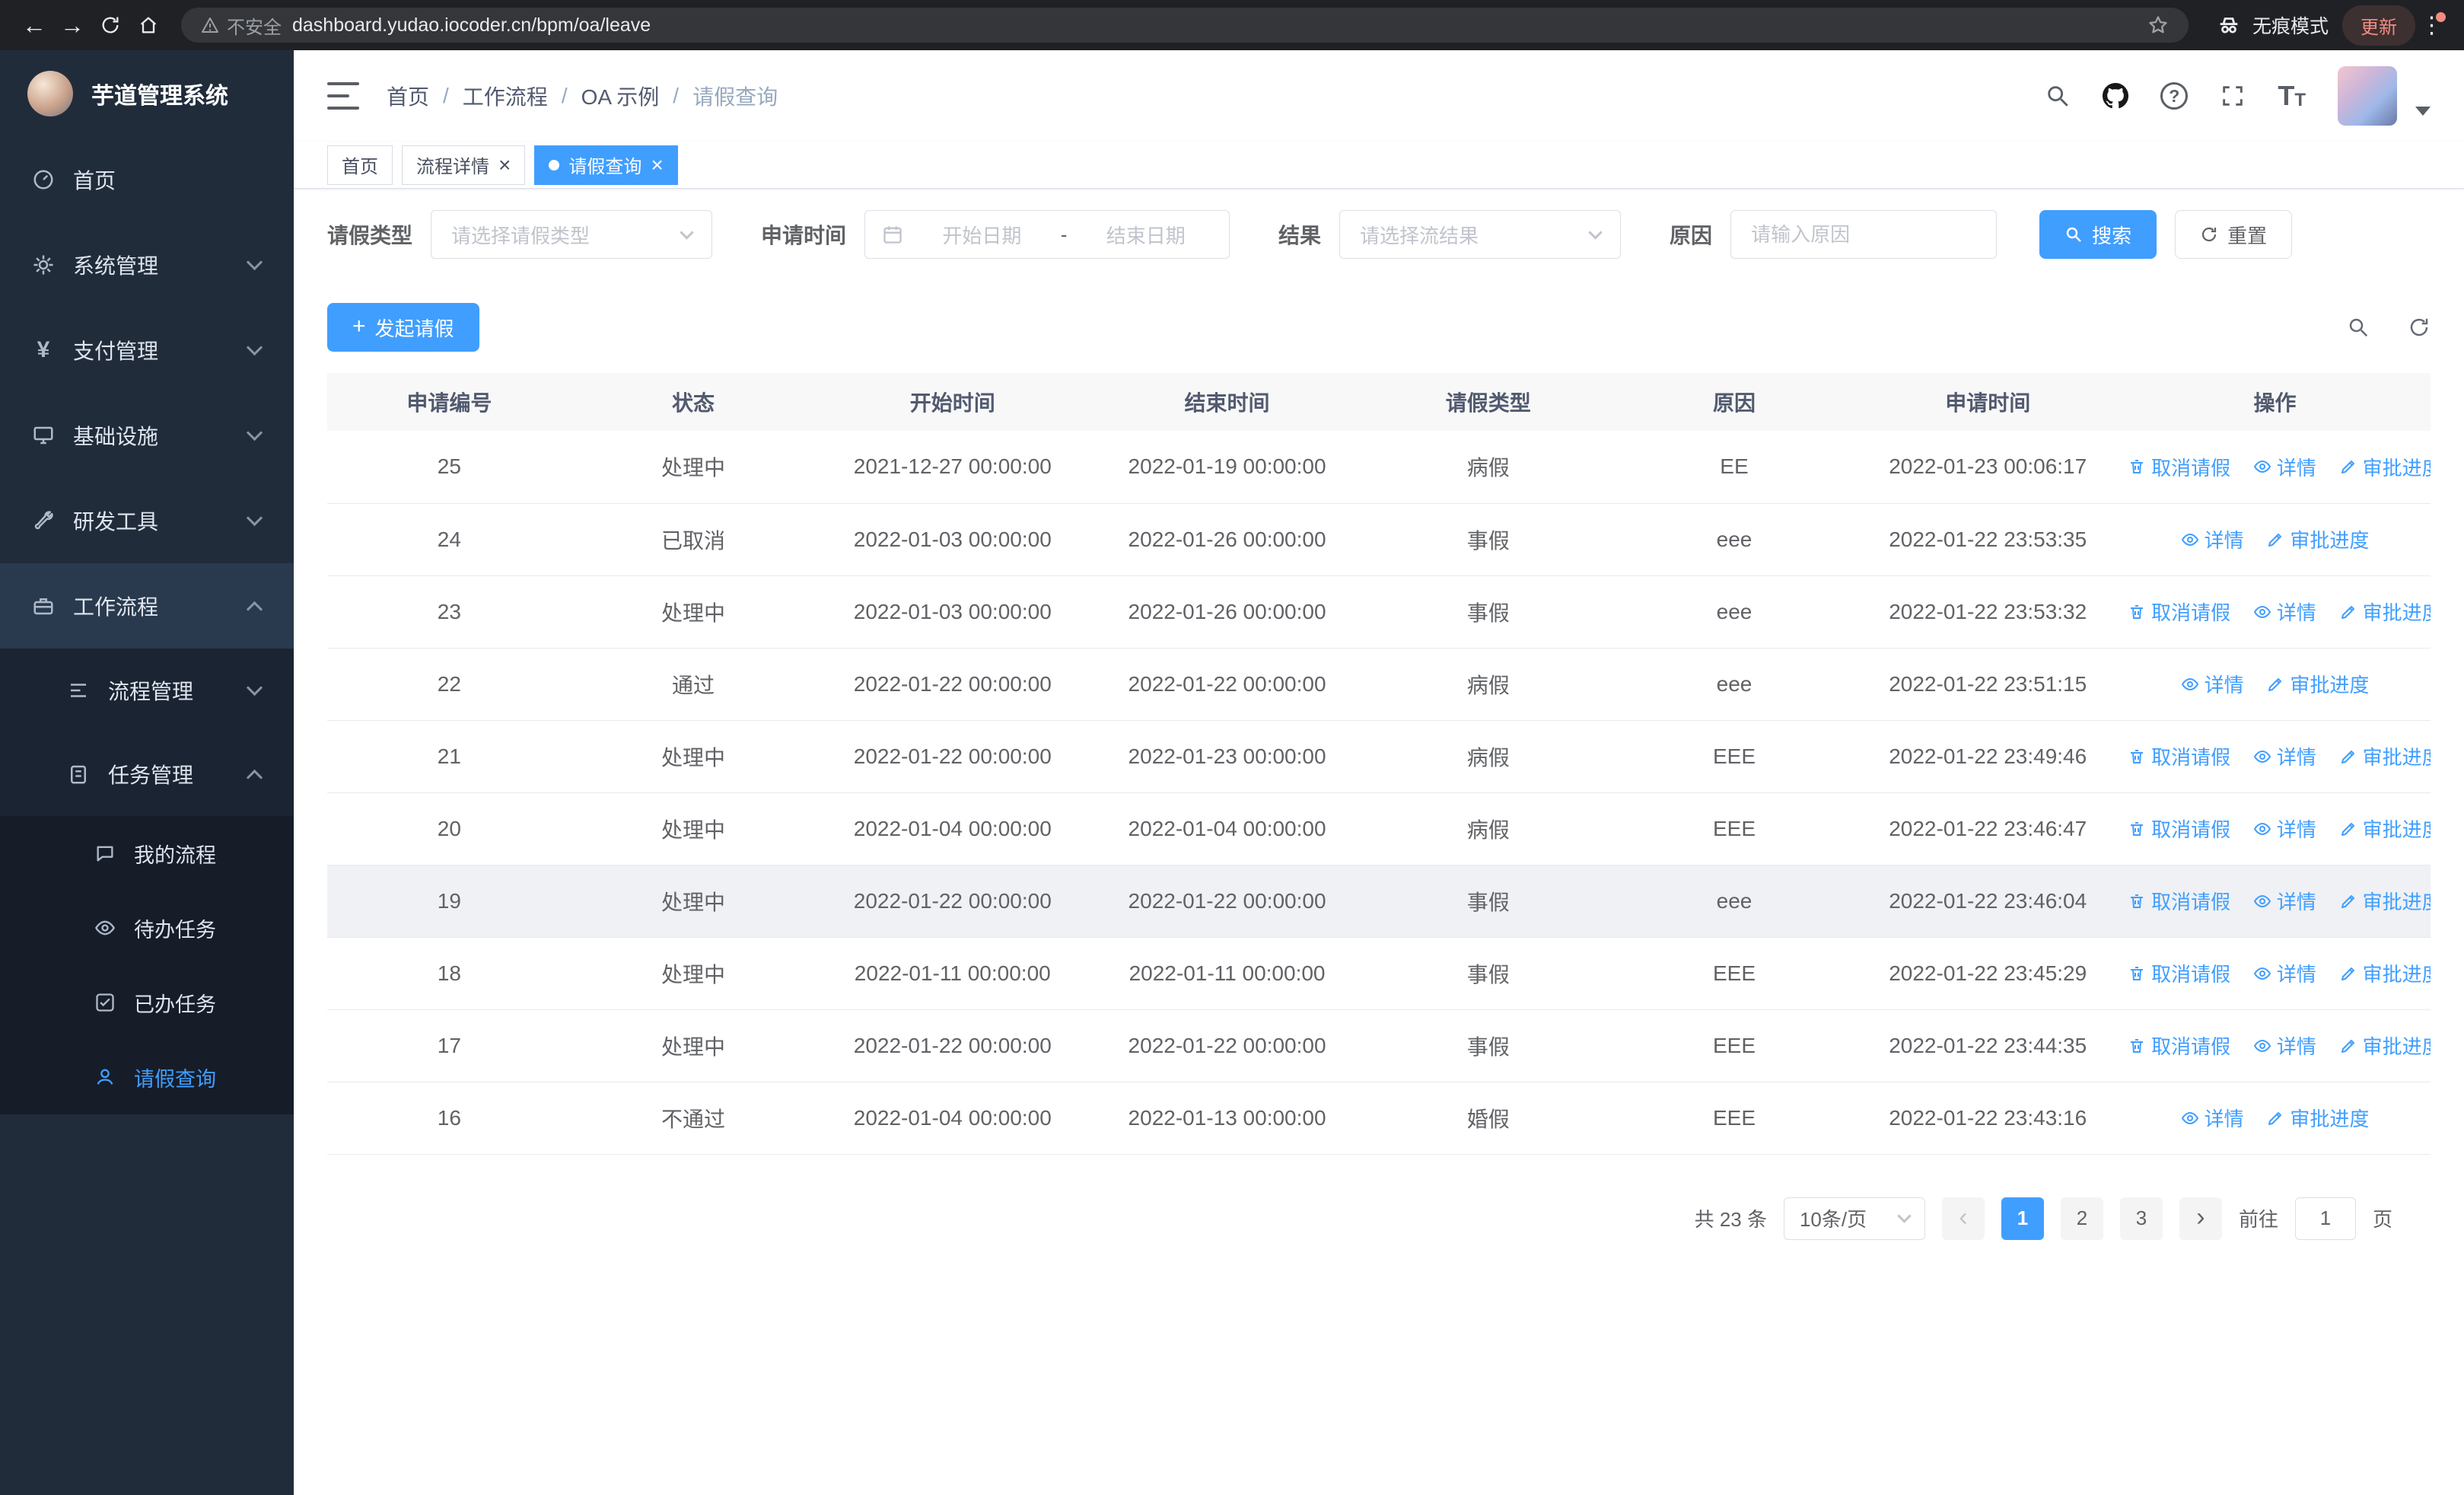  Describe the element at coordinates (72, 25) in the screenshot. I see `forward-icon: →` at that location.